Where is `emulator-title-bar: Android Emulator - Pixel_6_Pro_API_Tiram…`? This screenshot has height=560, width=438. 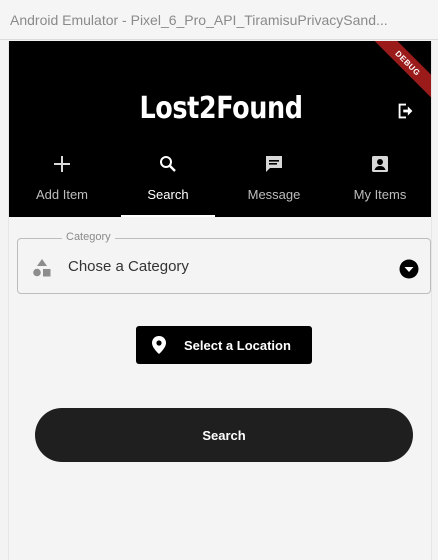
emulator-title-bar: Android Emulator - Pixel_6_Pro_API_Tiram… is located at coordinates (219, 20).